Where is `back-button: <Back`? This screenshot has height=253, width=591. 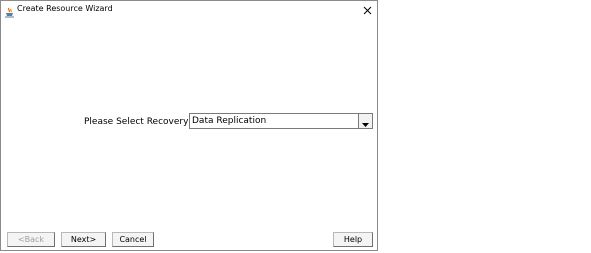 back-button: <Back is located at coordinates (31, 239).